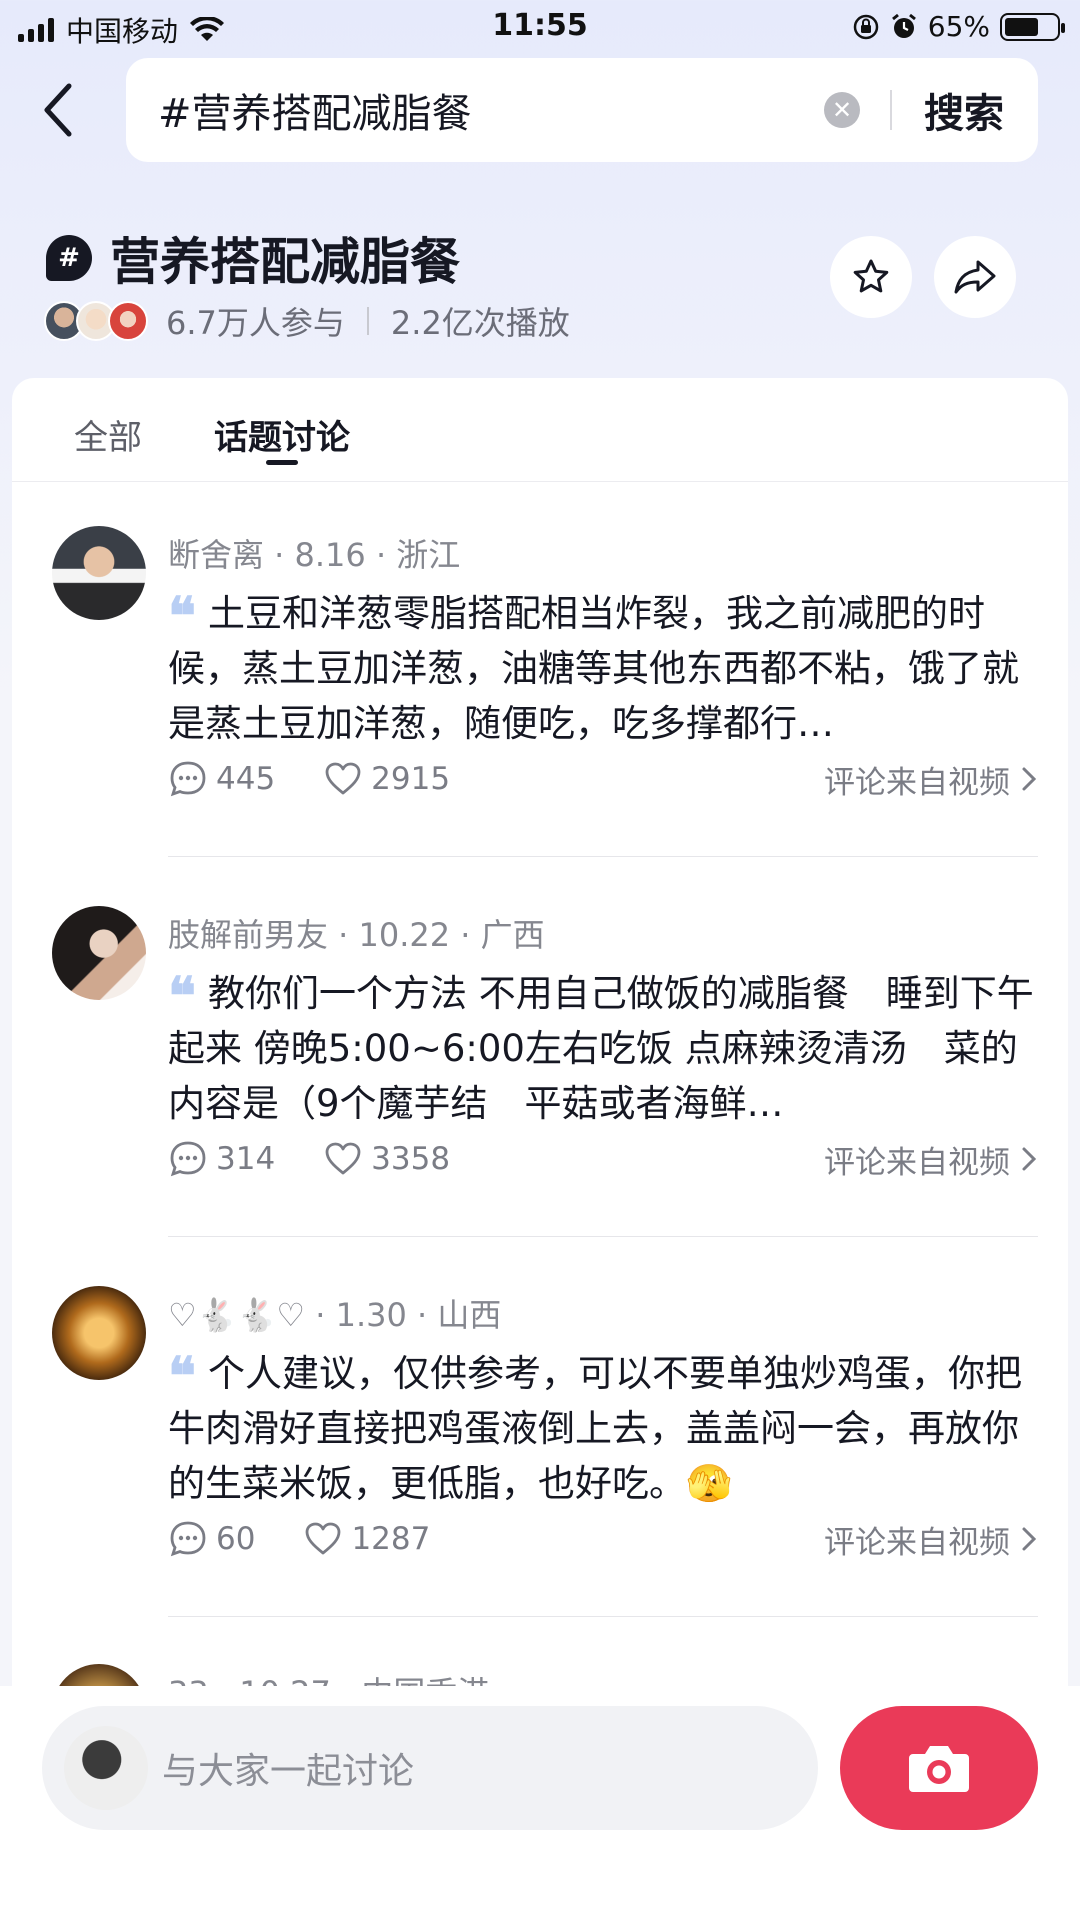  What do you see at coordinates (236, 1539) in the screenshot?
I see `comment-count: 60` at bounding box center [236, 1539].